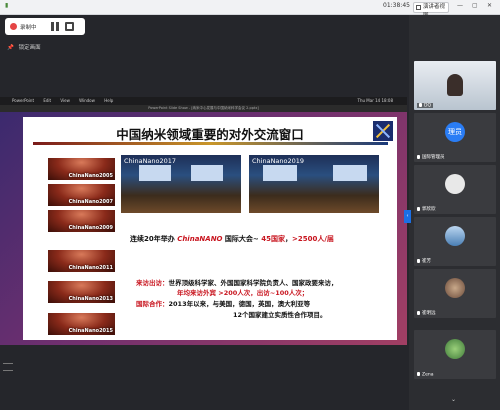 This screenshot has width=500, height=410. I want to click on conference-photo: ChinaNano2005, so click(81, 169).